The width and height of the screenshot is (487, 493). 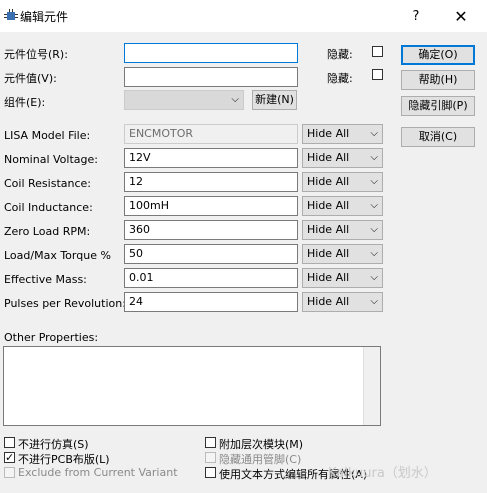 I want to click on hide-common-pins-label: 隐藏通用管脚(C), so click(x=260, y=459).